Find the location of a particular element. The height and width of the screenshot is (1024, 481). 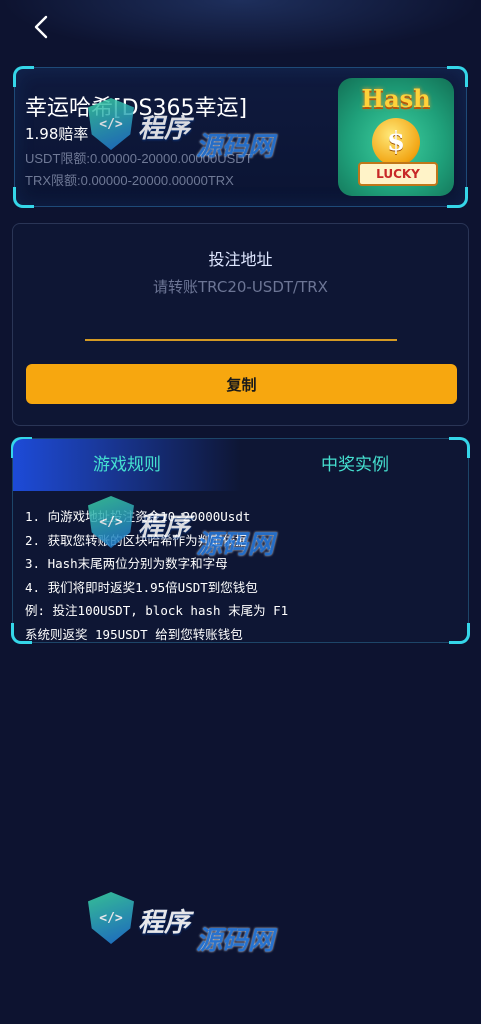

trx-limit: TRX限额:0.00000-20000.00000TRX is located at coordinates (129, 180).